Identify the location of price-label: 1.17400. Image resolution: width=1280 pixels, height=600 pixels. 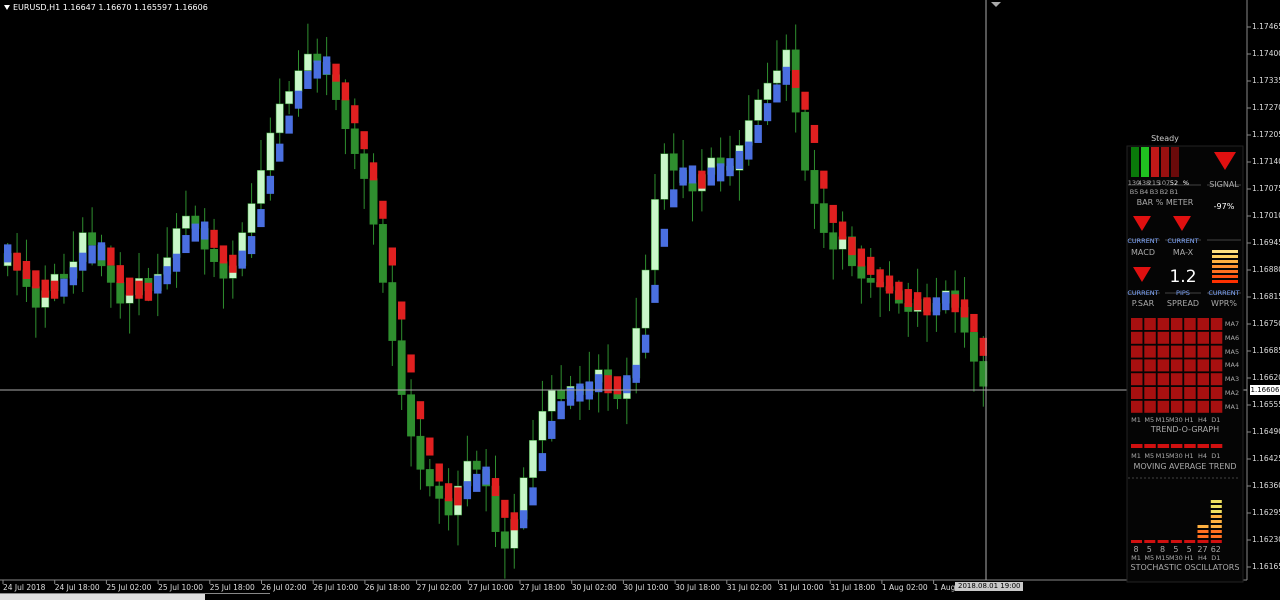
(1266, 53).